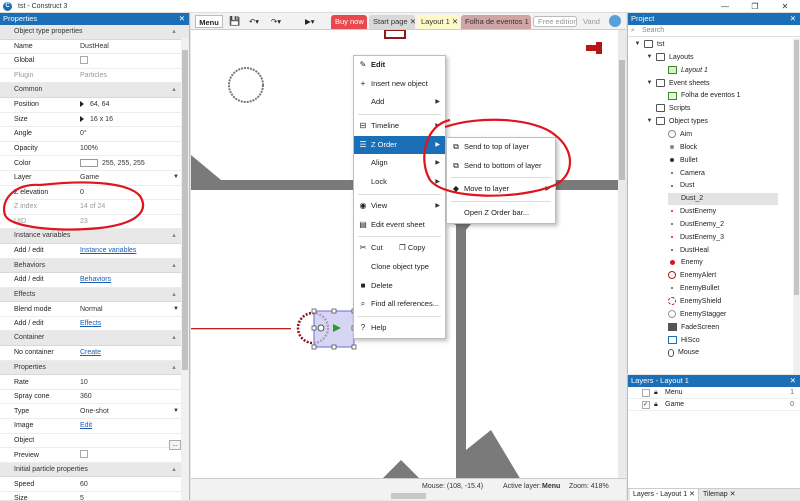 Image resolution: width=800 pixels, height=501 pixels. I want to click on layer-row-game: ✓🔒︎Game0, so click(714, 405).